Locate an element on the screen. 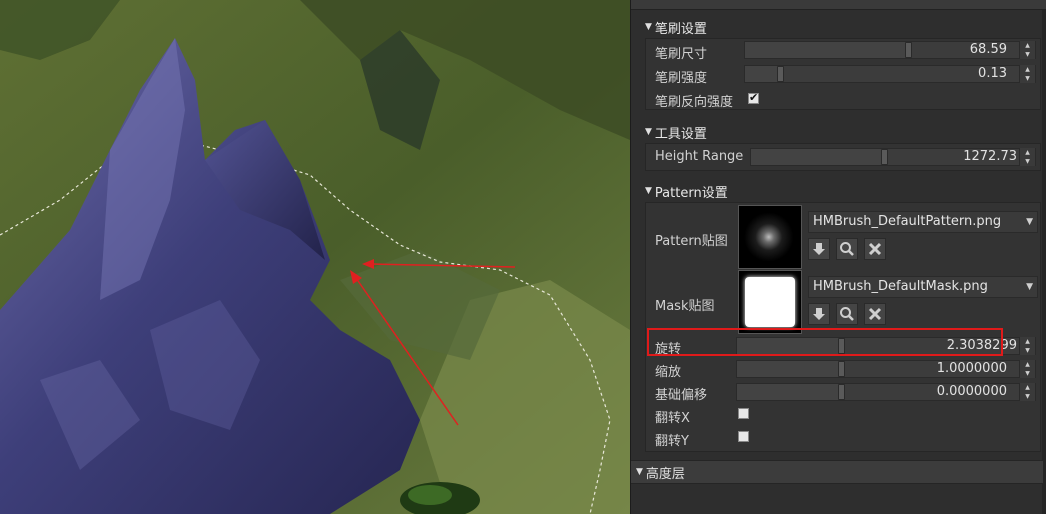 This screenshot has width=1046, height=514. height-range-label: Height Range is located at coordinates (699, 156).